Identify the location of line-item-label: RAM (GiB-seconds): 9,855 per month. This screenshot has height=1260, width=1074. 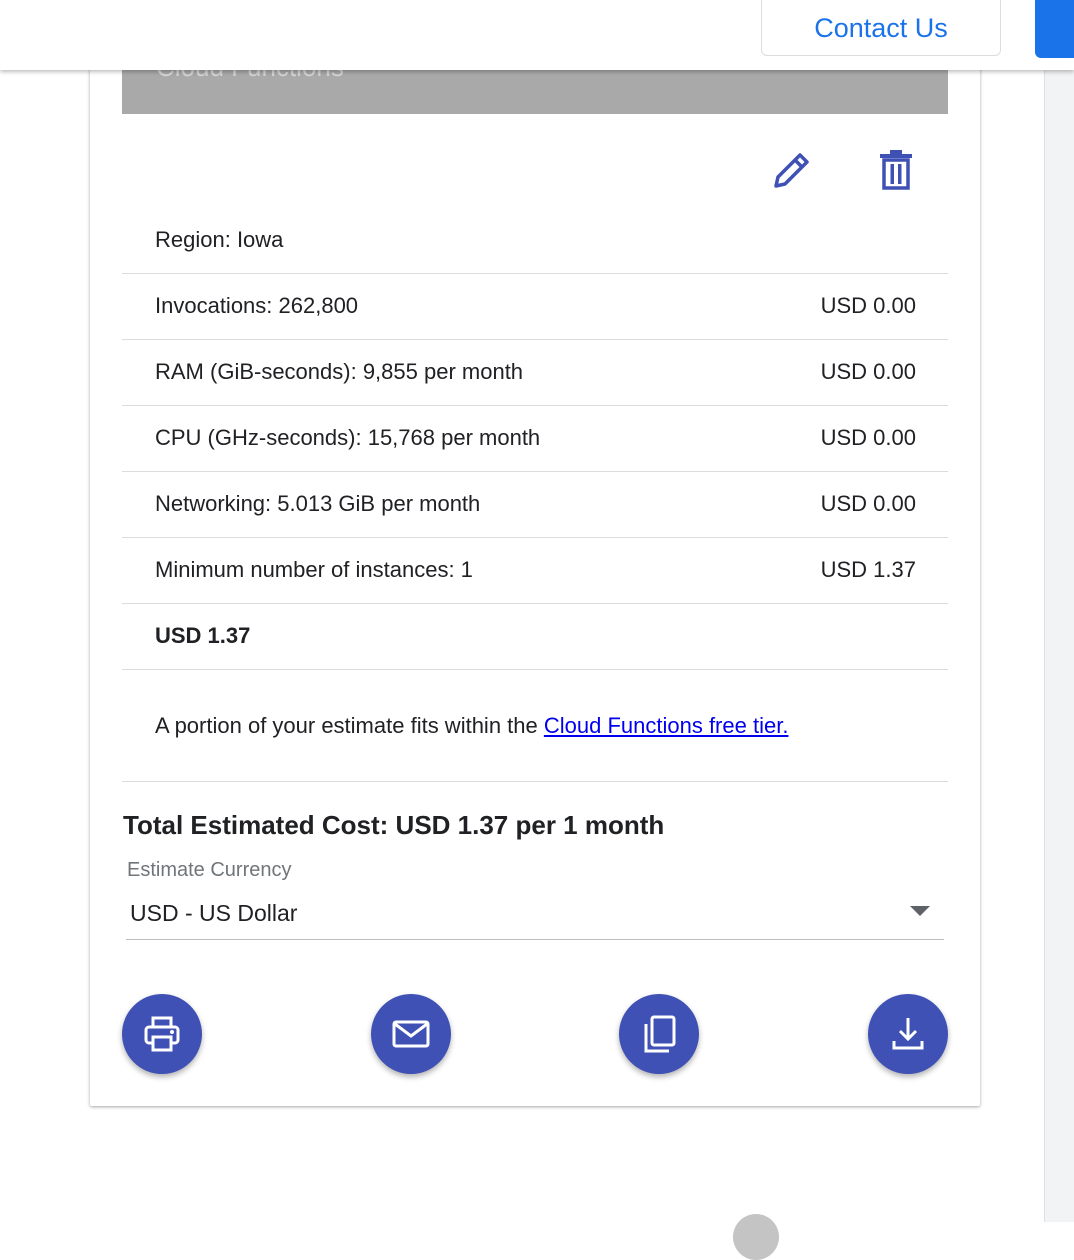
(339, 371).